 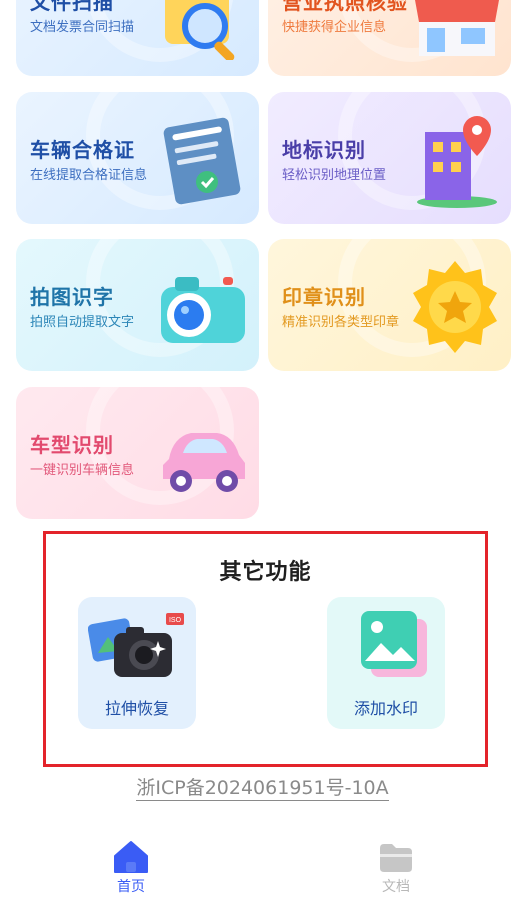 I want to click on icp-record: 浙ICP备2024061951号-10A, so click(x=262, y=787).